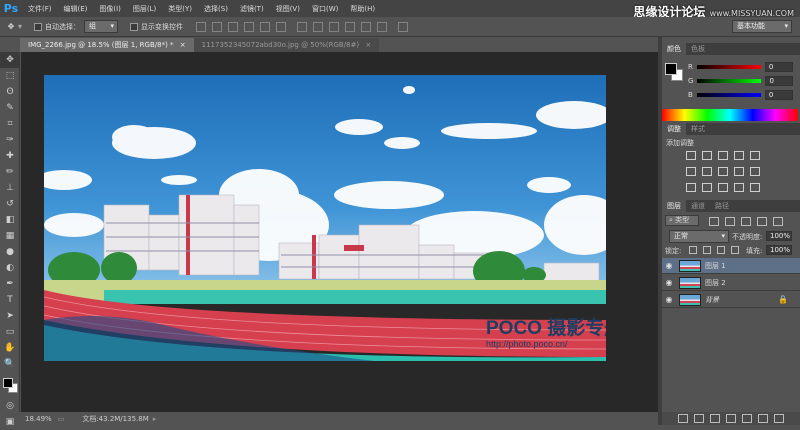 This screenshot has width=800, height=430. What do you see at coordinates (10, 316) in the screenshot?
I see `path-select-tool-icon: ➤` at bounding box center [10, 316].